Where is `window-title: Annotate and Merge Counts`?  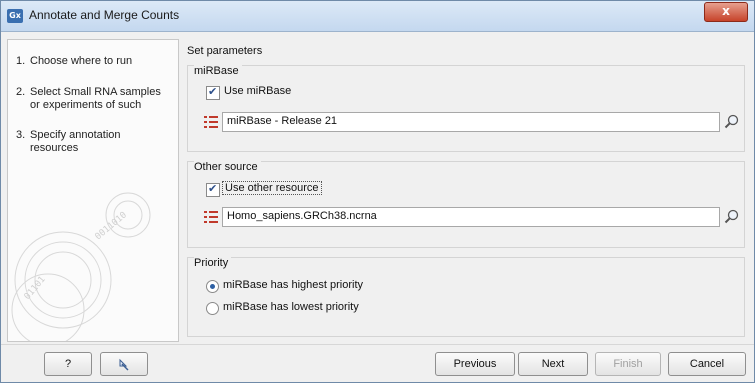
window-title: Annotate and Merge Counts is located at coordinates (104, 15).